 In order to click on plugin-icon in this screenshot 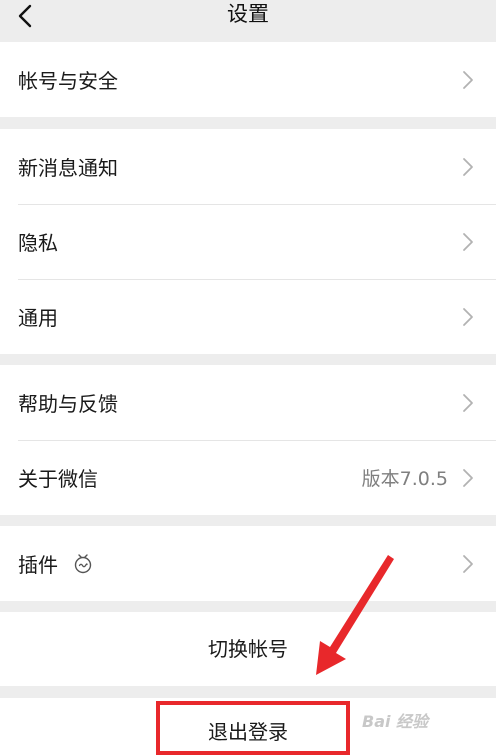, I will do `click(83, 563)`.